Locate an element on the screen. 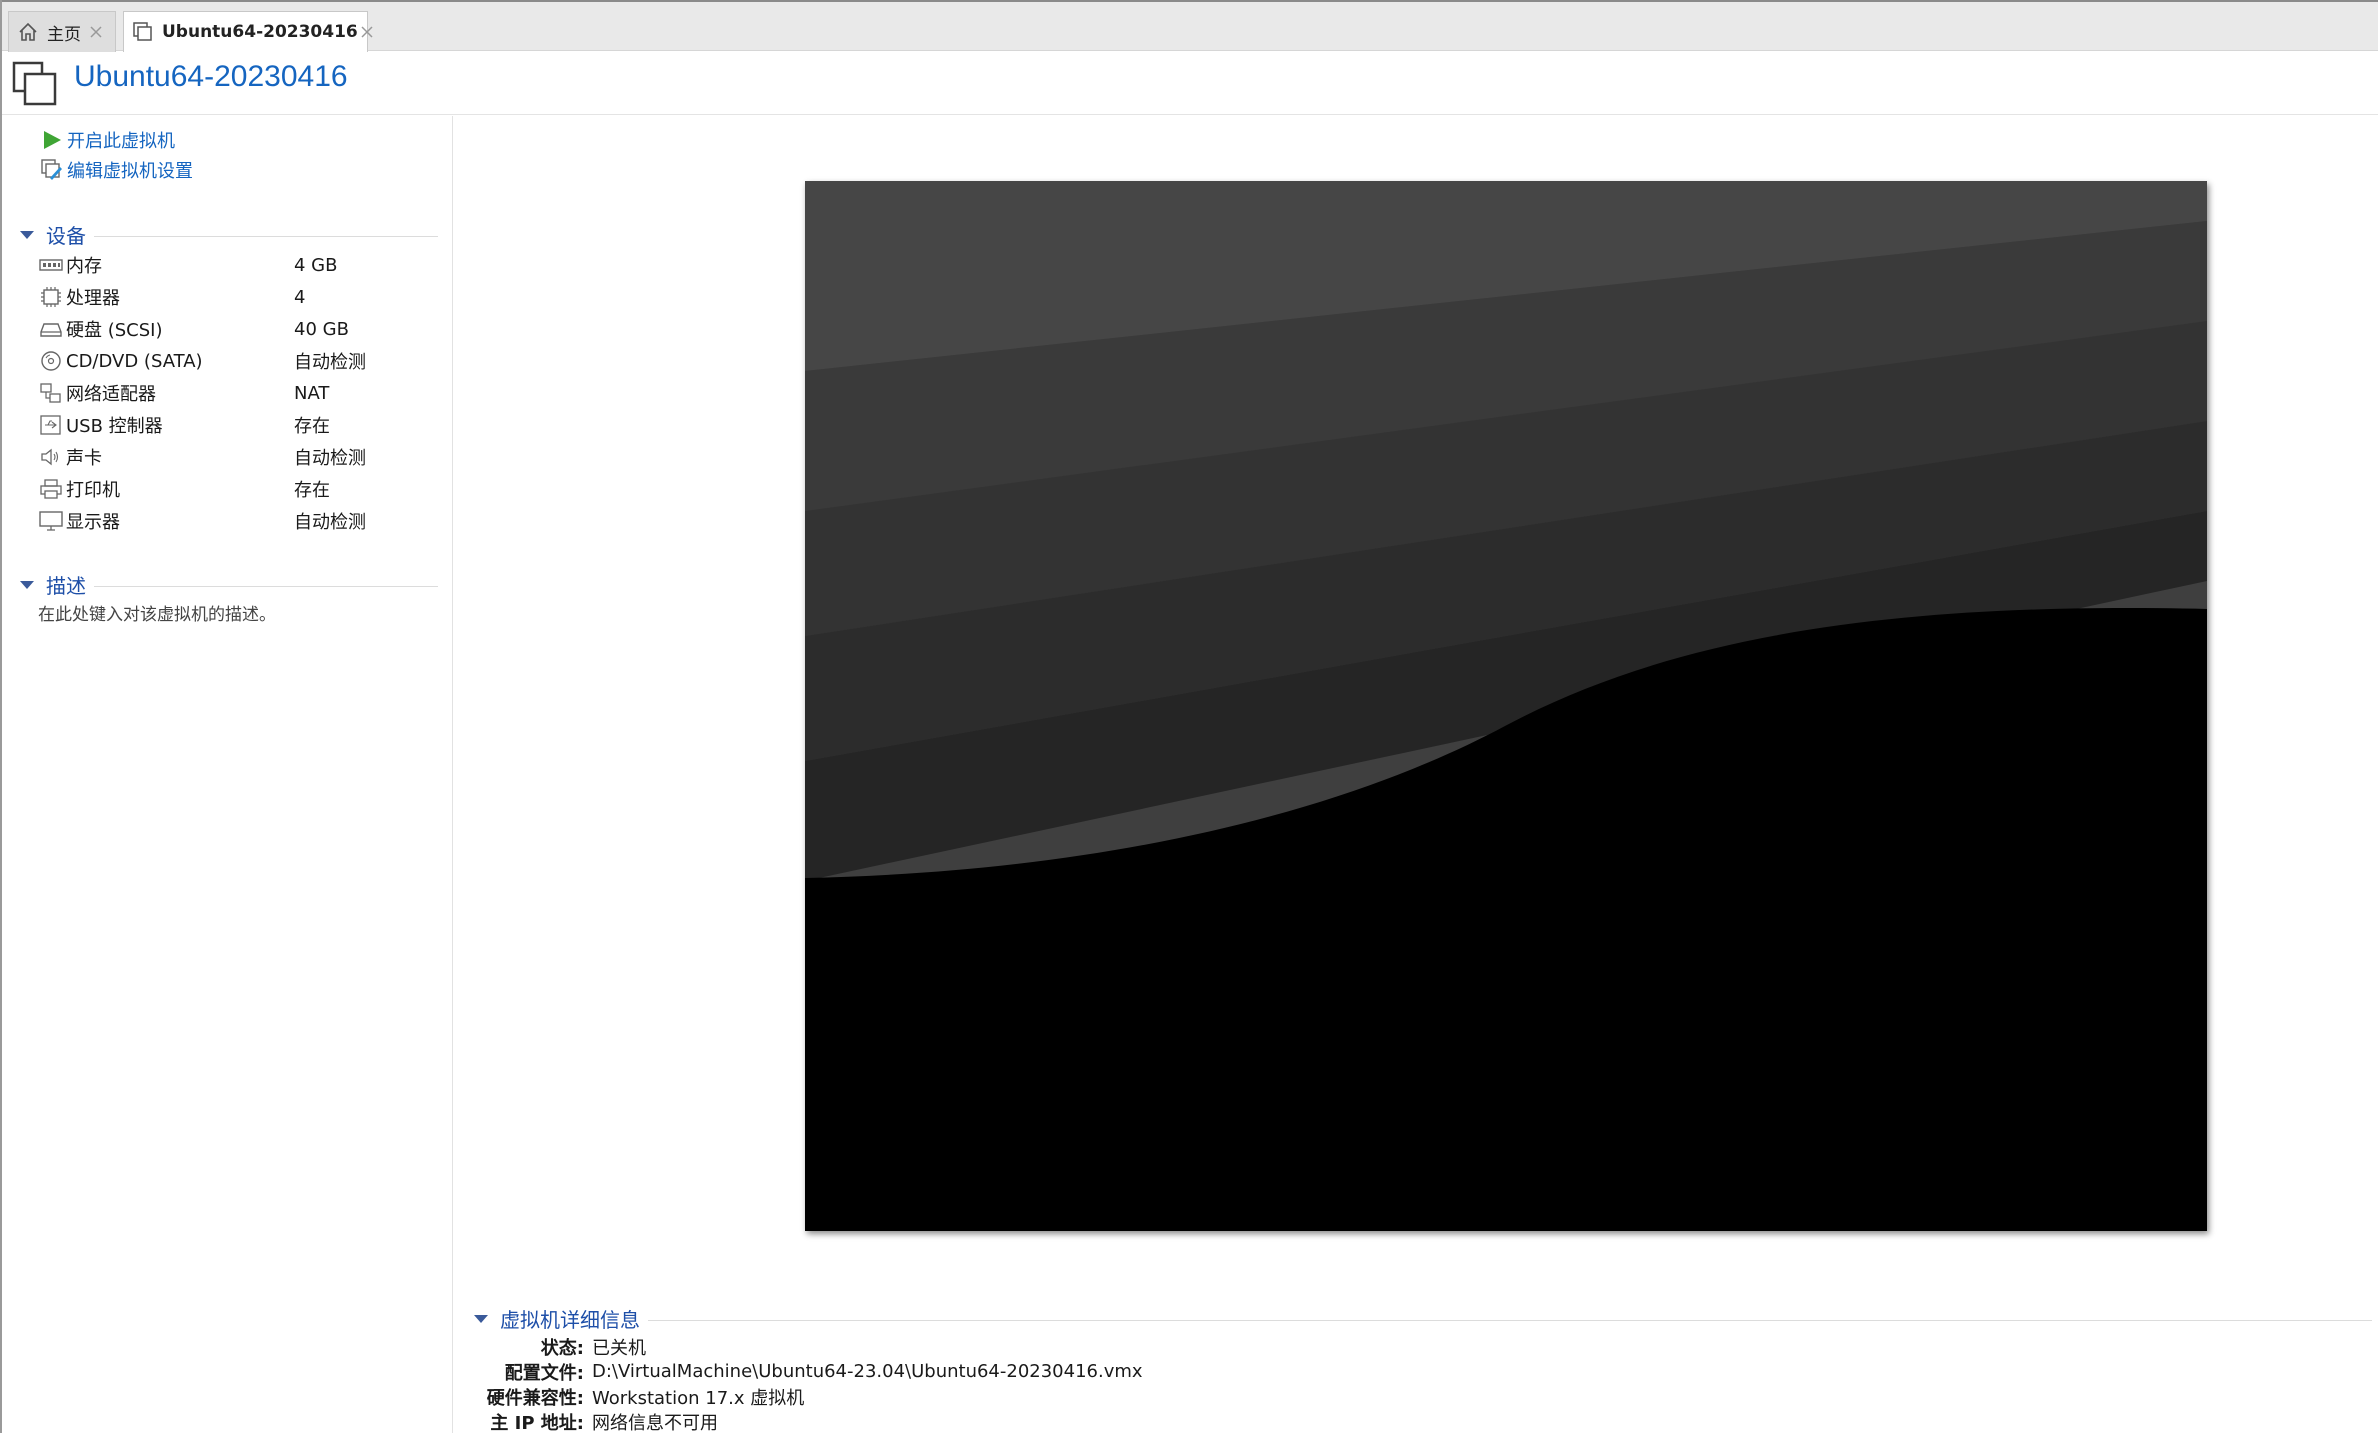  device-name: 网络适配器 is located at coordinates (111, 394).